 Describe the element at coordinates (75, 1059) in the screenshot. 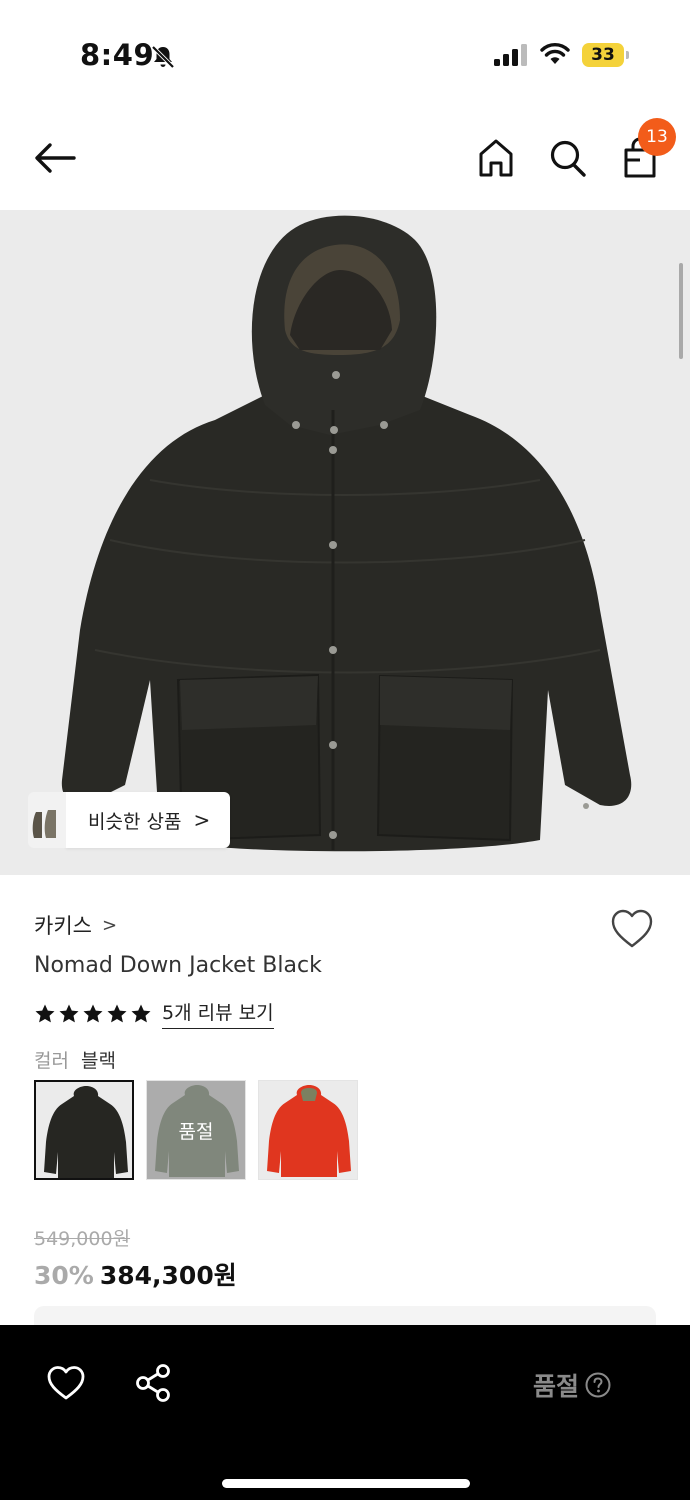

I see `color-row: 컬러 블랙` at that location.